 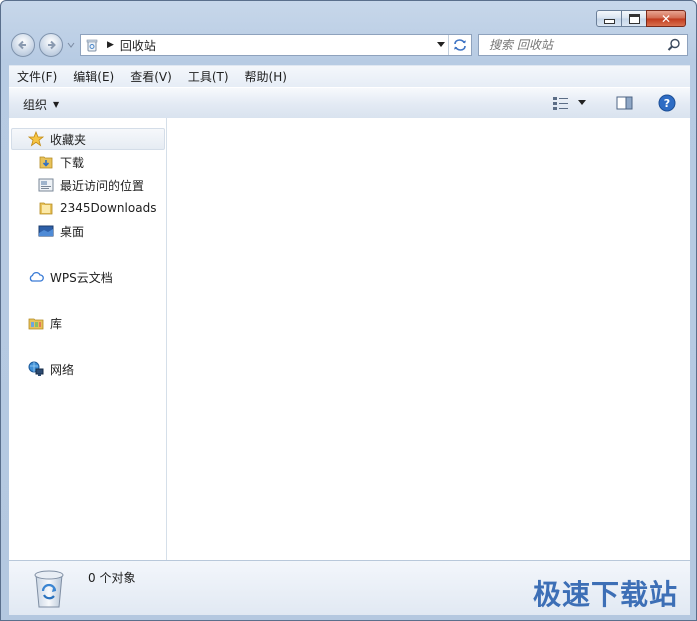 I want to click on refresh-button, so click(x=459, y=45).